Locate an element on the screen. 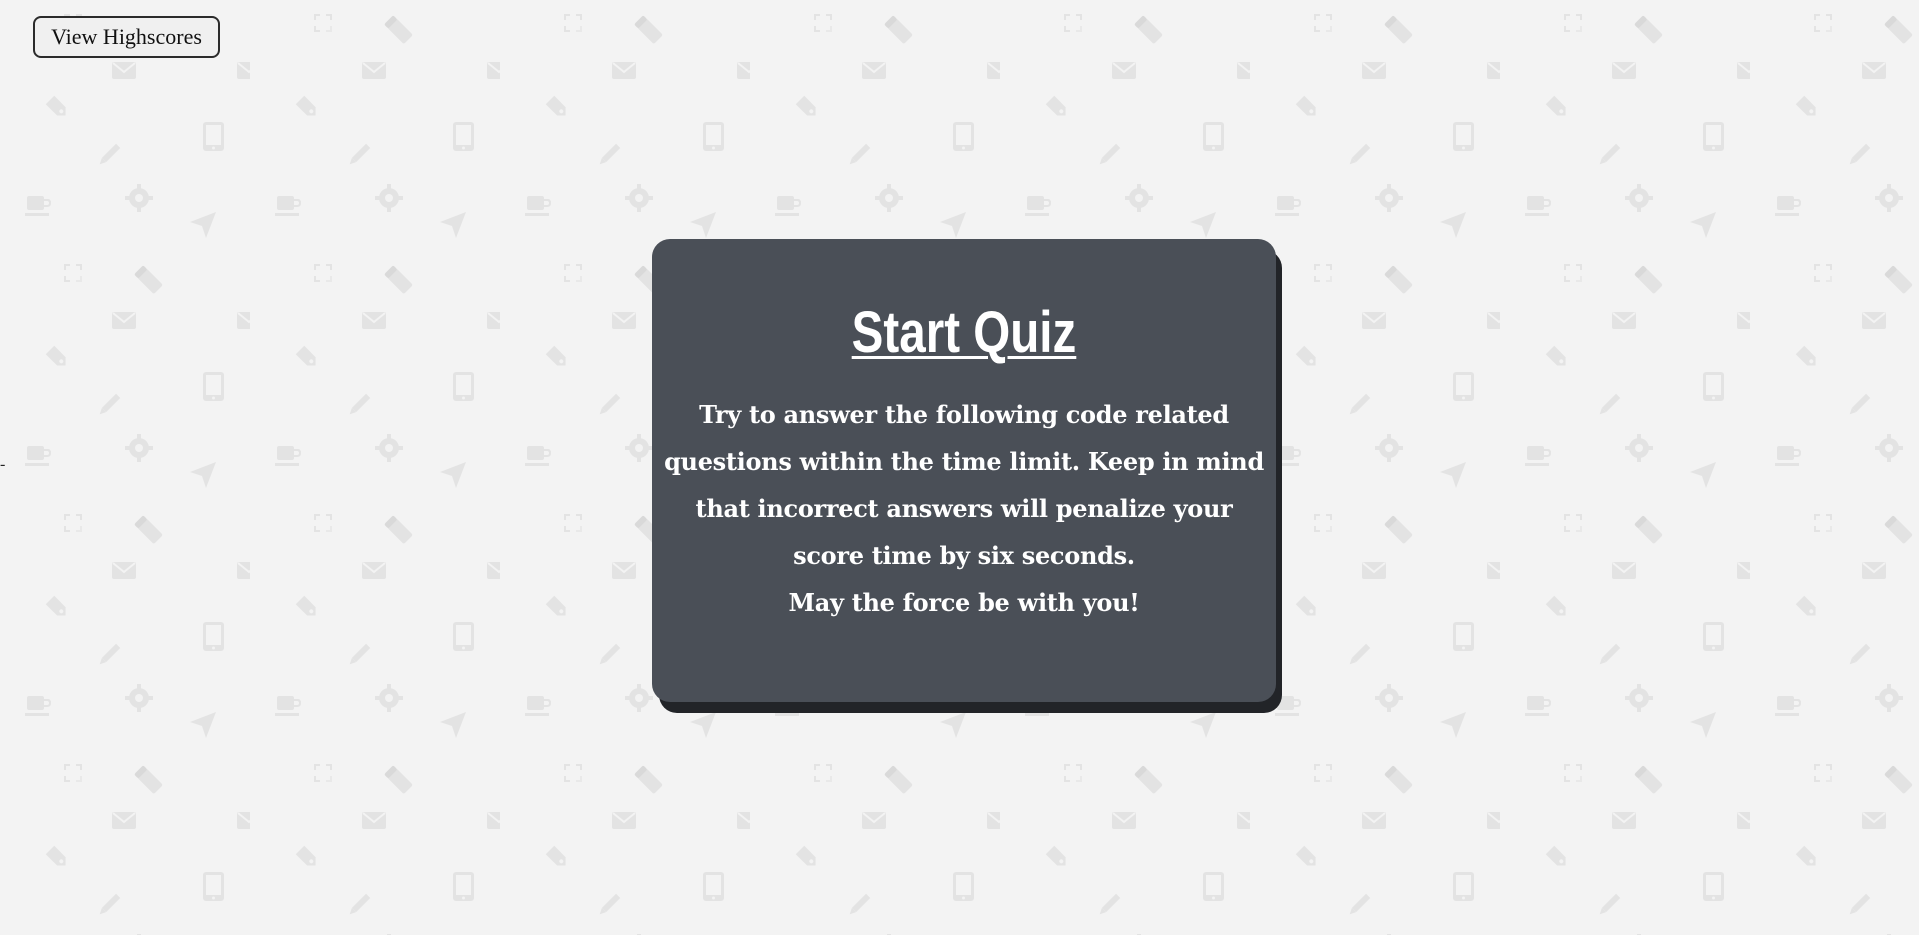 The height and width of the screenshot is (935, 1919). quiz-farewell: May the force be with you! is located at coordinates (964, 602).